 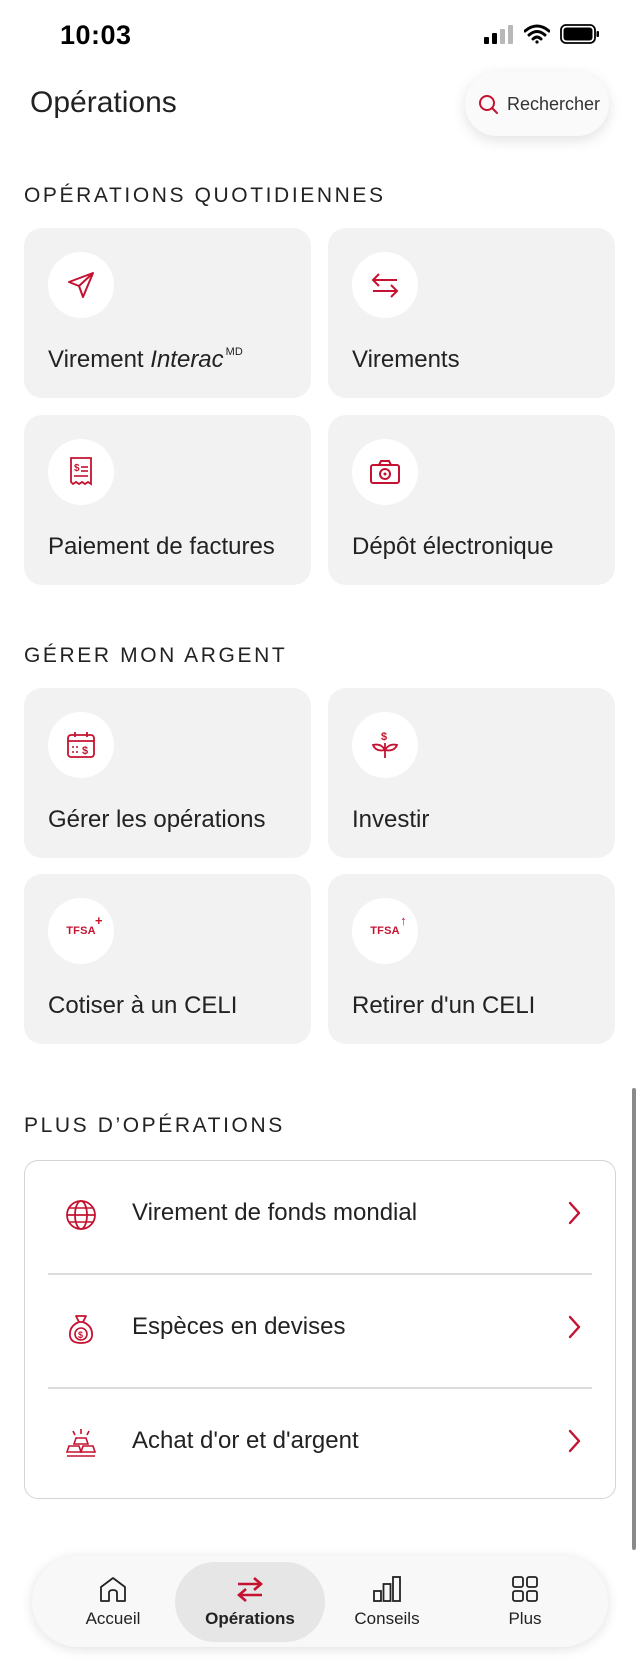 What do you see at coordinates (145, 359) in the screenshot?
I see `tile-label: Virement Interac MD` at bounding box center [145, 359].